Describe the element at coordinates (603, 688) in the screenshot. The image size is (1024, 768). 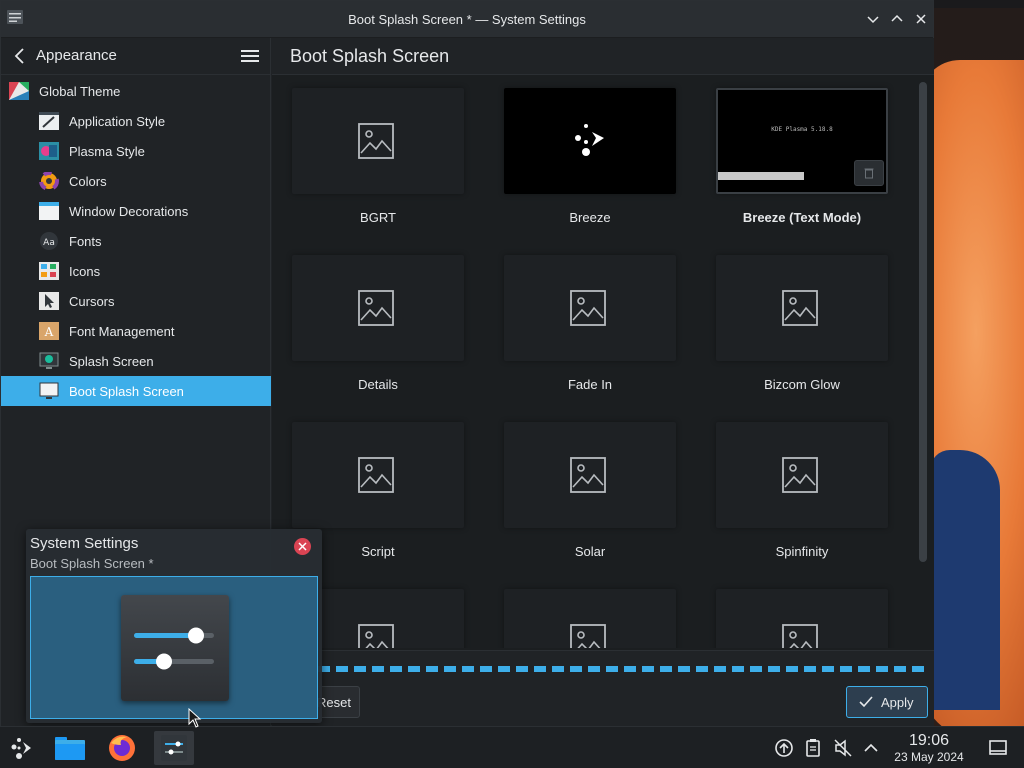
I see `footer-bar: Reset Apply` at that location.